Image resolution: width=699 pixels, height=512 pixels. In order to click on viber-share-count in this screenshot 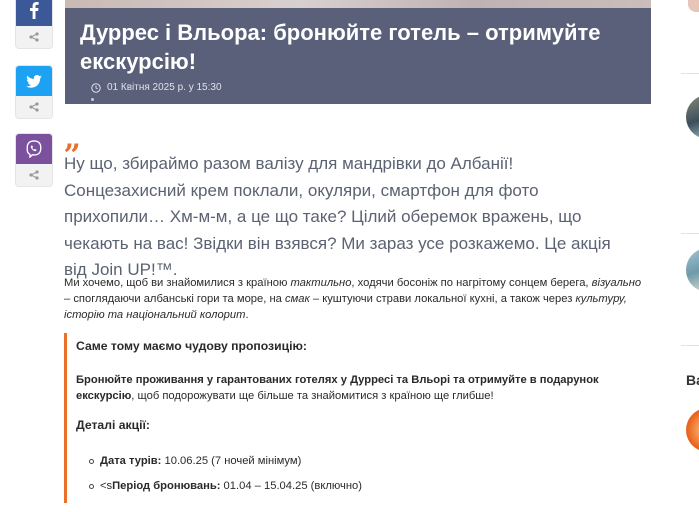, I will do `click(34, 175)`.